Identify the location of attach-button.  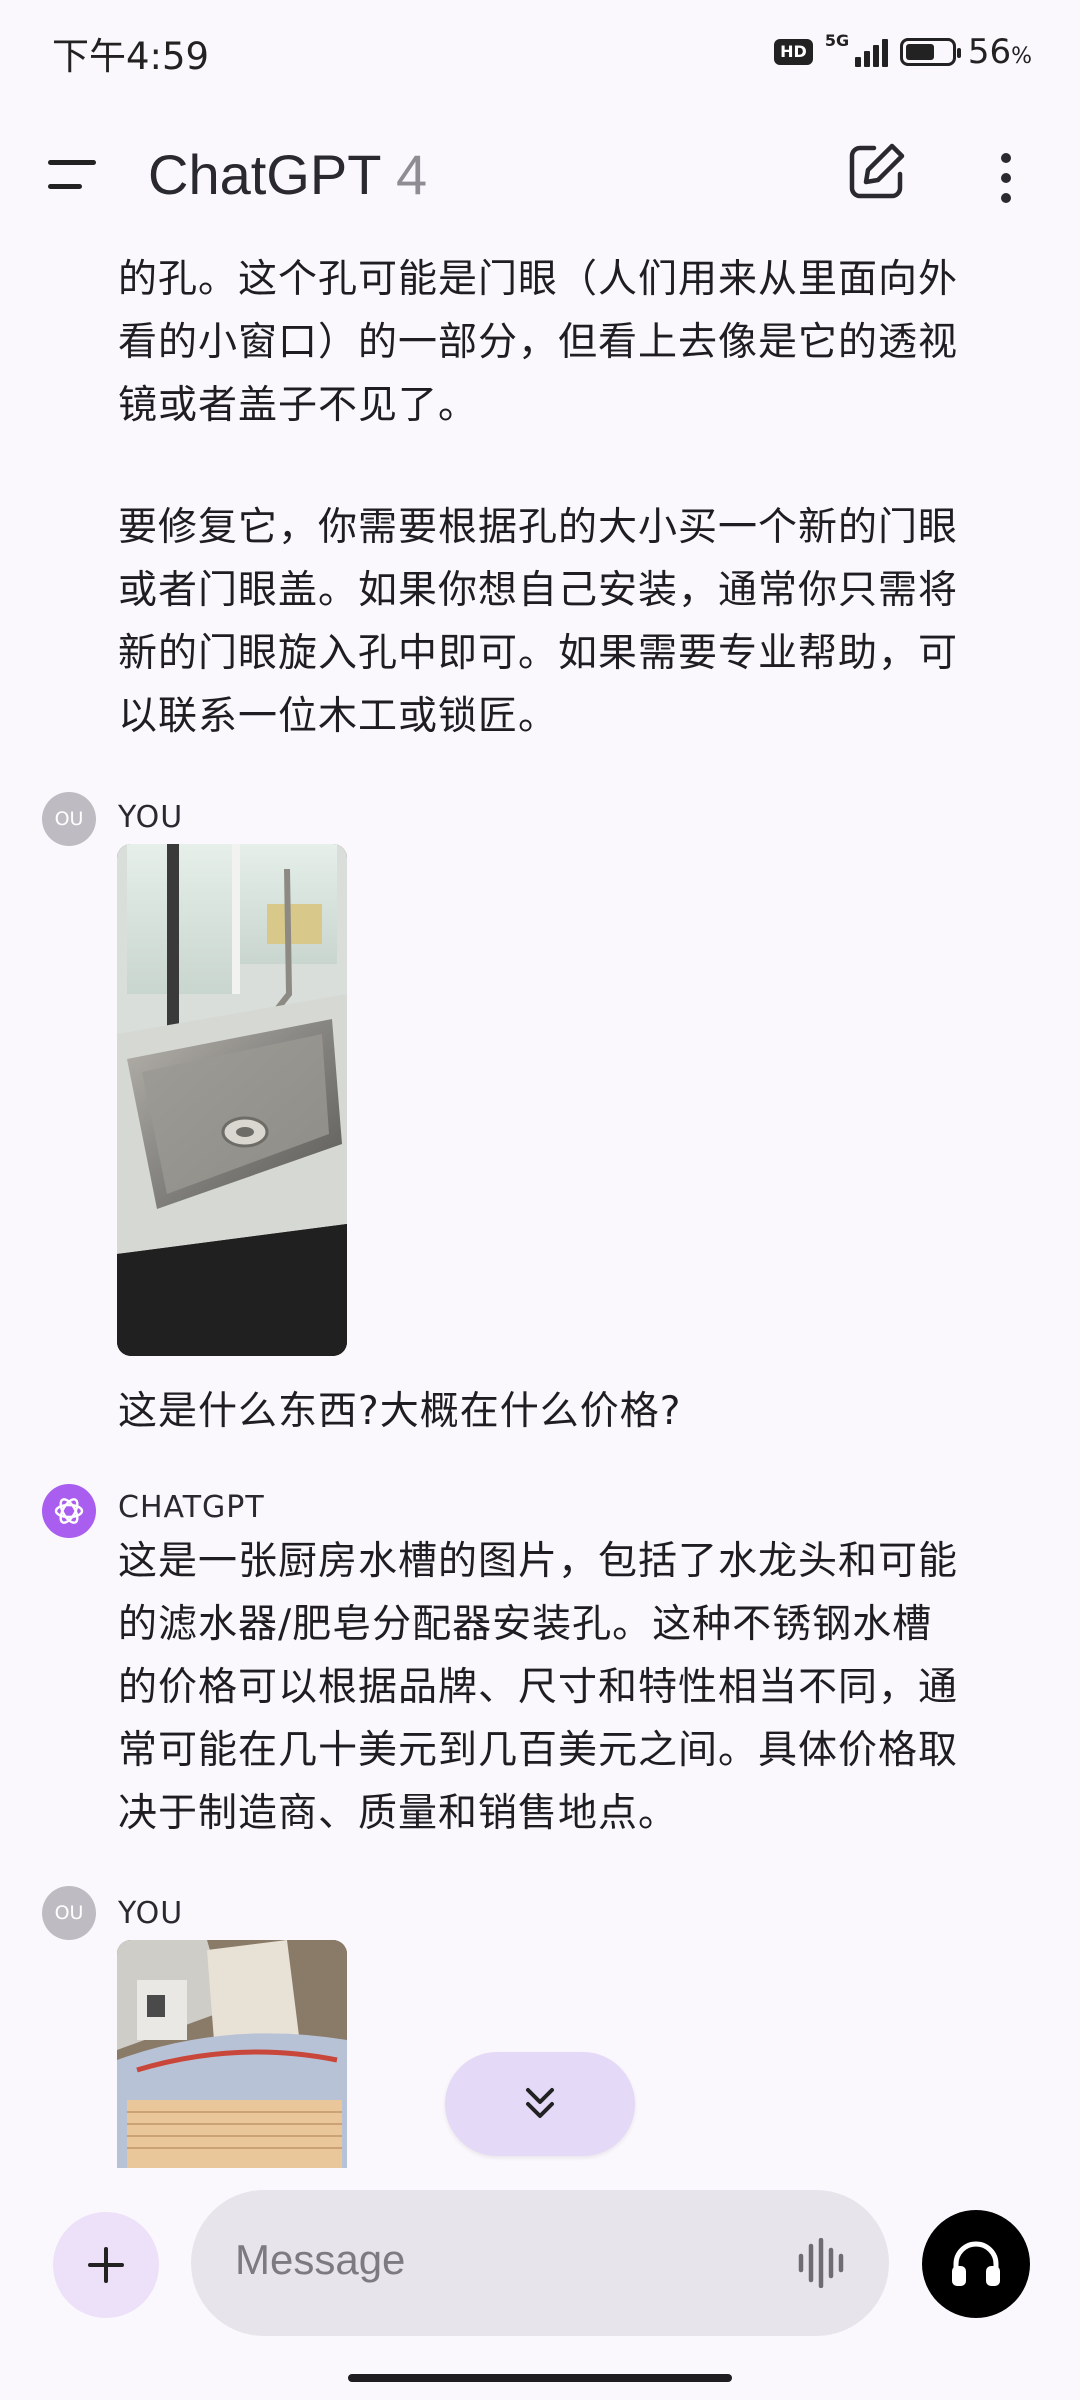
(106, 2265).